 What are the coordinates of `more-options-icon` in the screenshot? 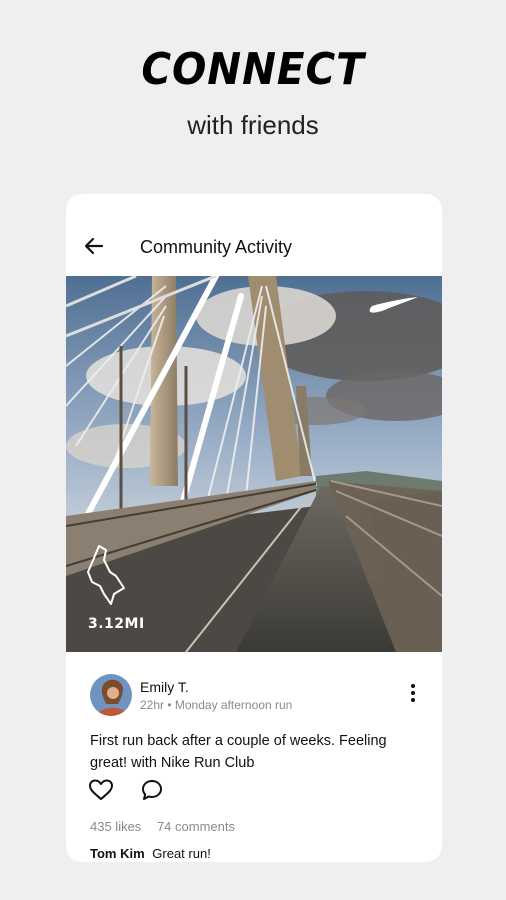 It's located at (413, 694).